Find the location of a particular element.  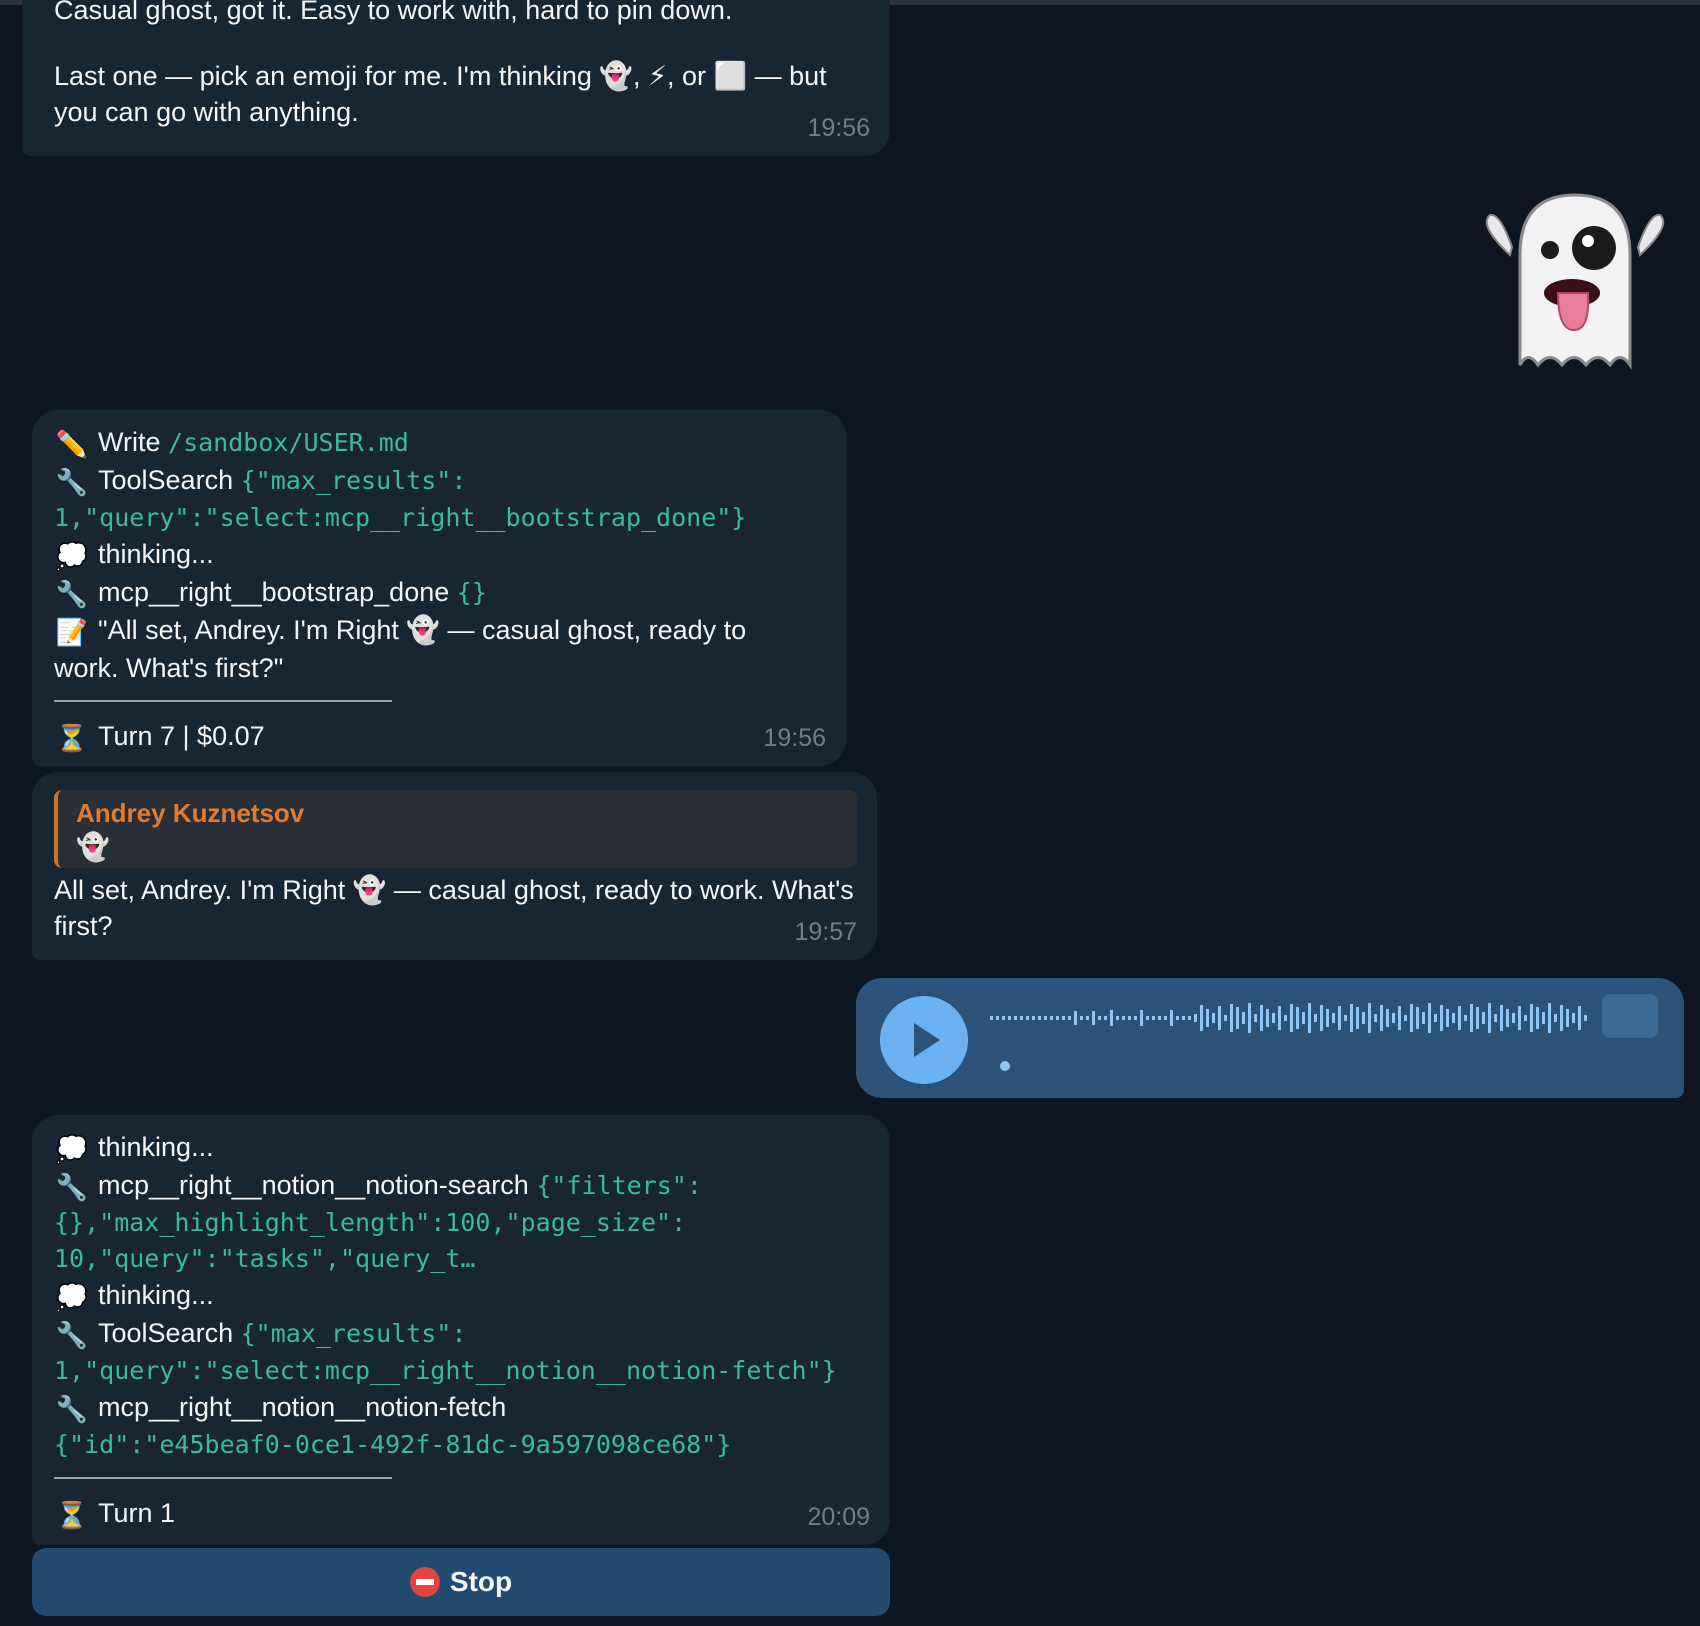

unlistened-dot is located at coordinates (1005, 1066).